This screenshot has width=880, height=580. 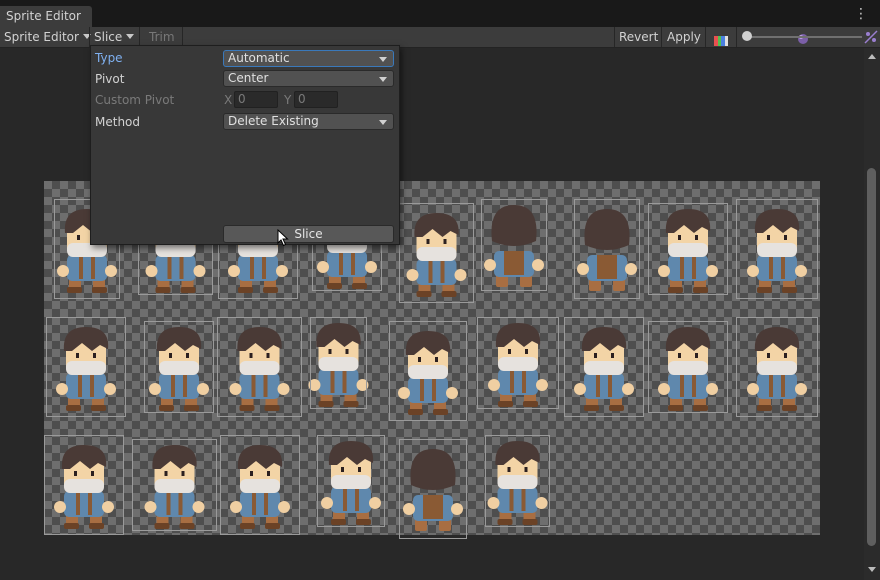 What do you see at coordinates (248, 78) in the screenshot?
I see `pivot-dropdown-value: Center` at bounding box center [248, 78].